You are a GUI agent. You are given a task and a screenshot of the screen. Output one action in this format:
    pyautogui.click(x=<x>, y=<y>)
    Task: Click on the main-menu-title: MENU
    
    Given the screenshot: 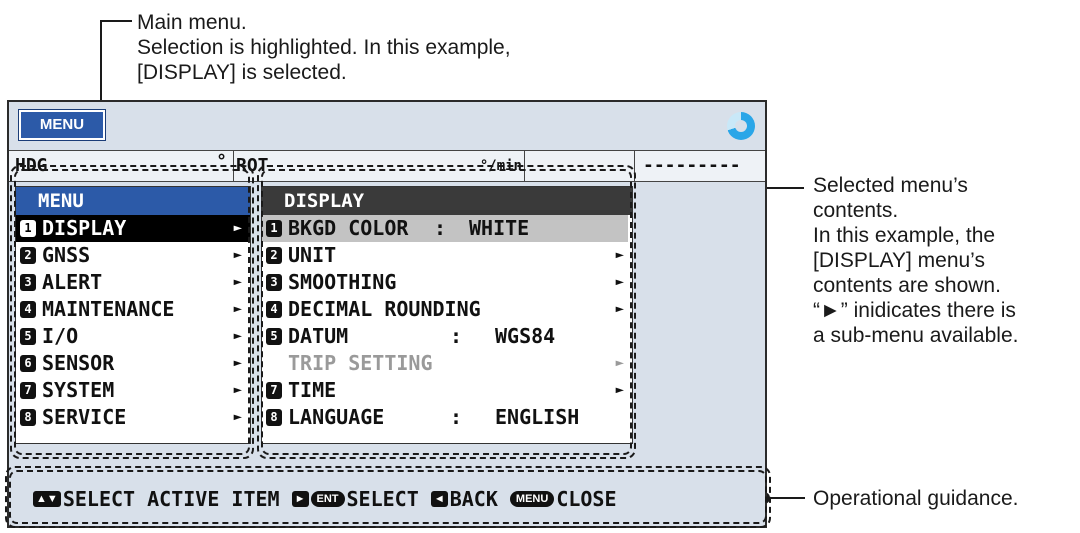 What is the action you would take?
    pyautogui.click(x=133, y=201)
    